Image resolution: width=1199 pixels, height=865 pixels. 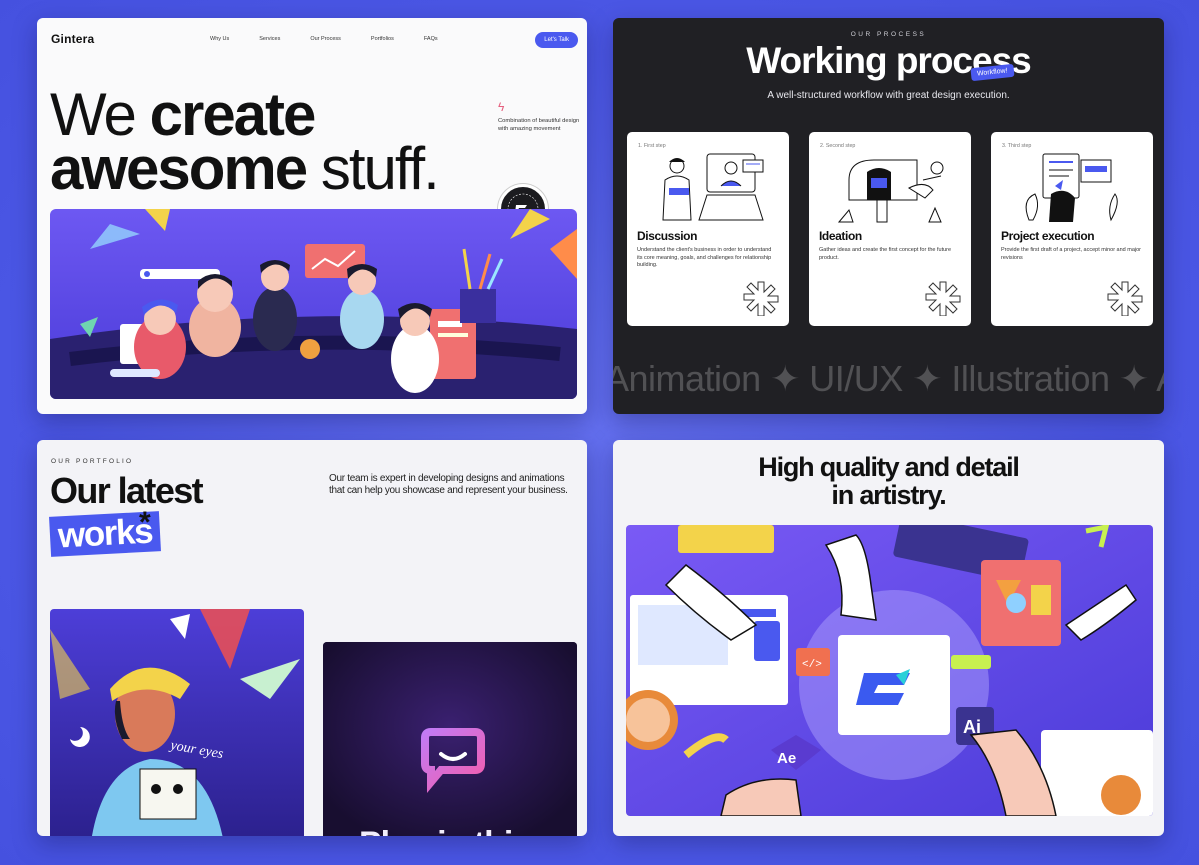 What do you see at coordinates (838, 146) in the screenshot?
I see `card-step: 2. Second step` at bounding box center [838, 146].